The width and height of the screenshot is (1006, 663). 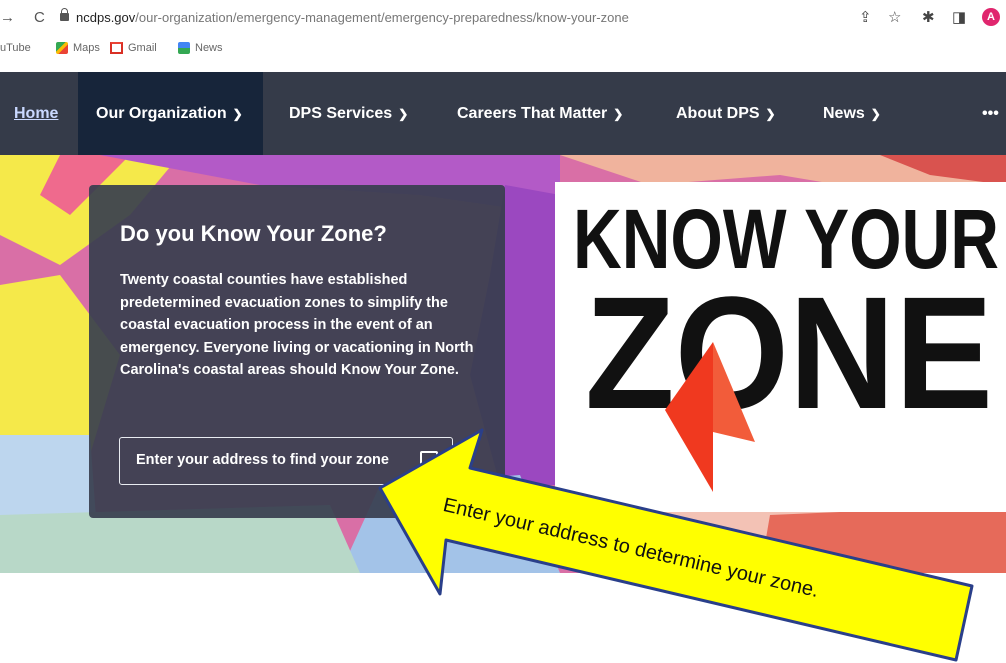 I want to click on address-input-placeholder: Enter your address to find your zone, so click(x=262, y=460).